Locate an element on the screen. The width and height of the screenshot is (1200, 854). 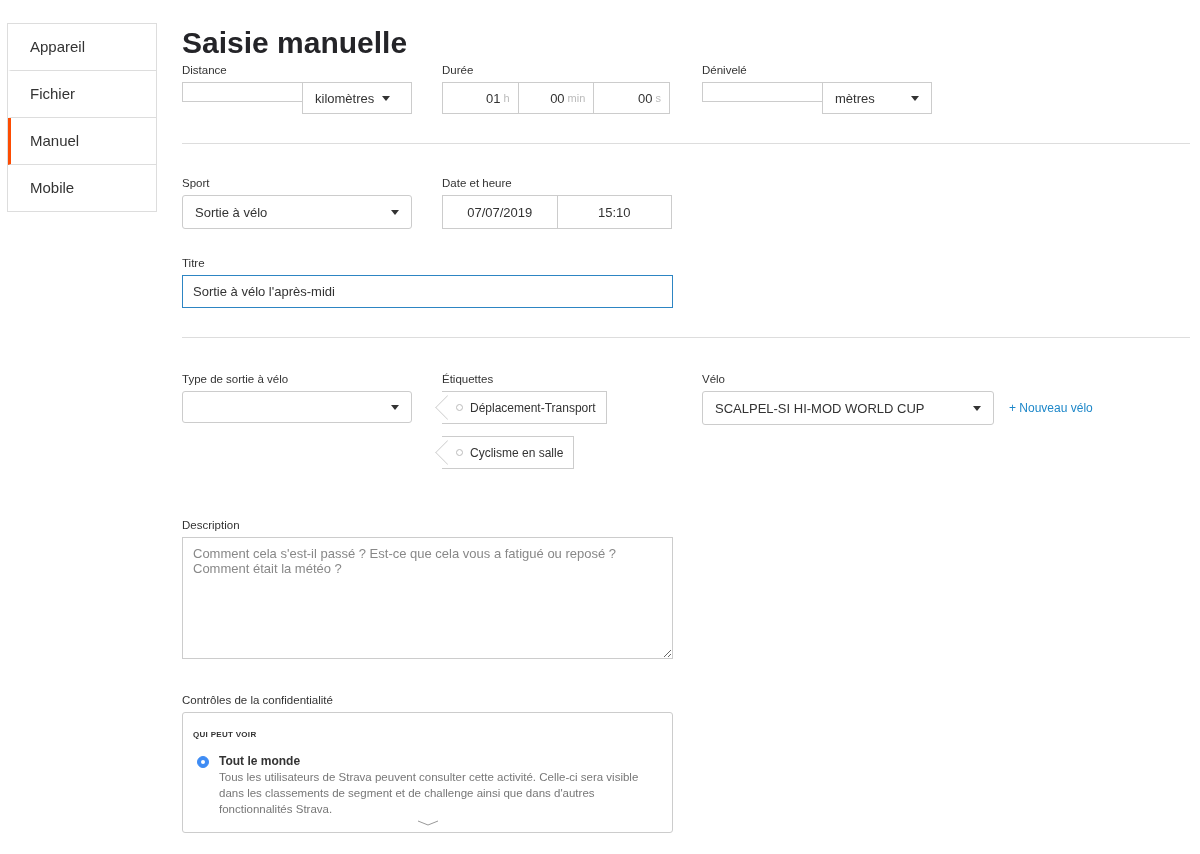
field-label: Dénivelé is located at coordinates (724, 70).